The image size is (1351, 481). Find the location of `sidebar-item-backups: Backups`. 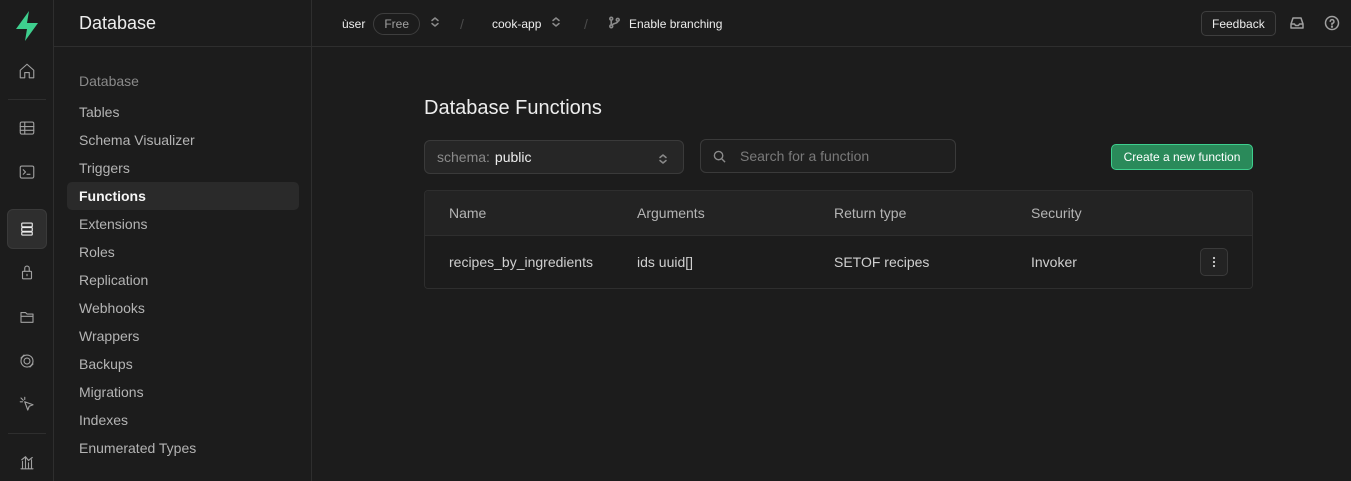

sidebar-item-backups: Backups is located at coordinates (183, 364).